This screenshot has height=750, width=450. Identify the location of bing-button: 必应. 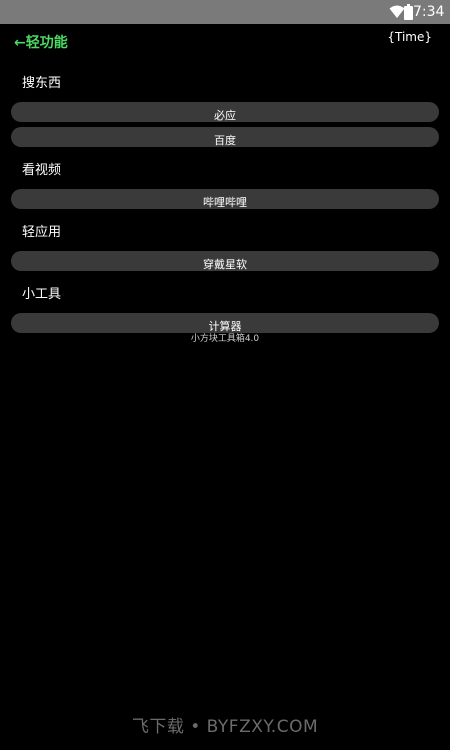
(225, 112).